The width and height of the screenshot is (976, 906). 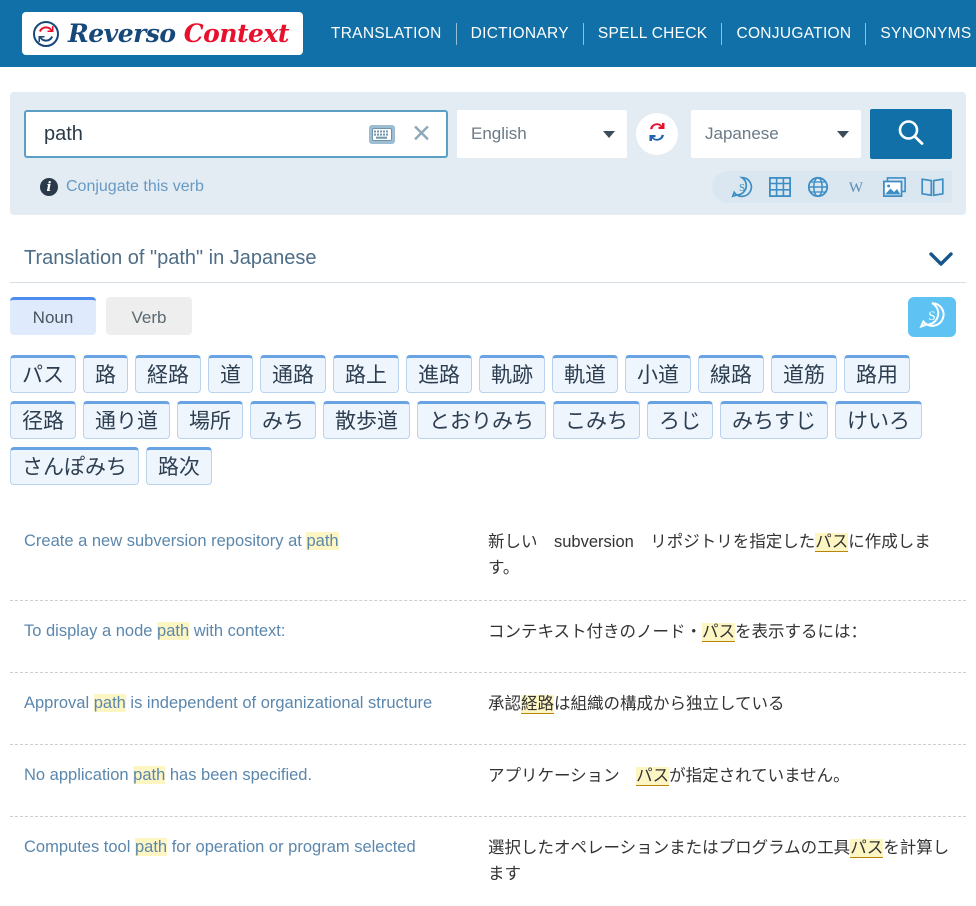 I want to click on example-source-text: To display a node path with context:, so click(x=249, y=636).